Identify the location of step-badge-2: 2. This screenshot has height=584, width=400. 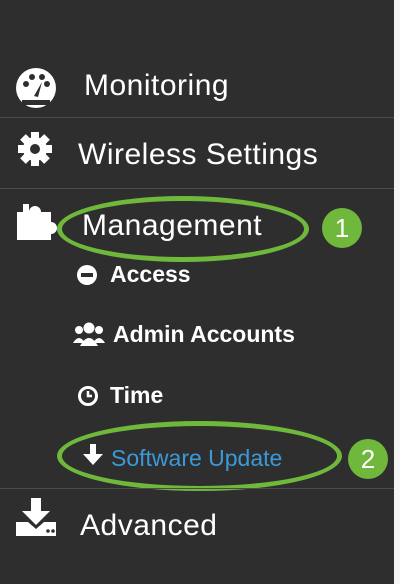
(368, 459).